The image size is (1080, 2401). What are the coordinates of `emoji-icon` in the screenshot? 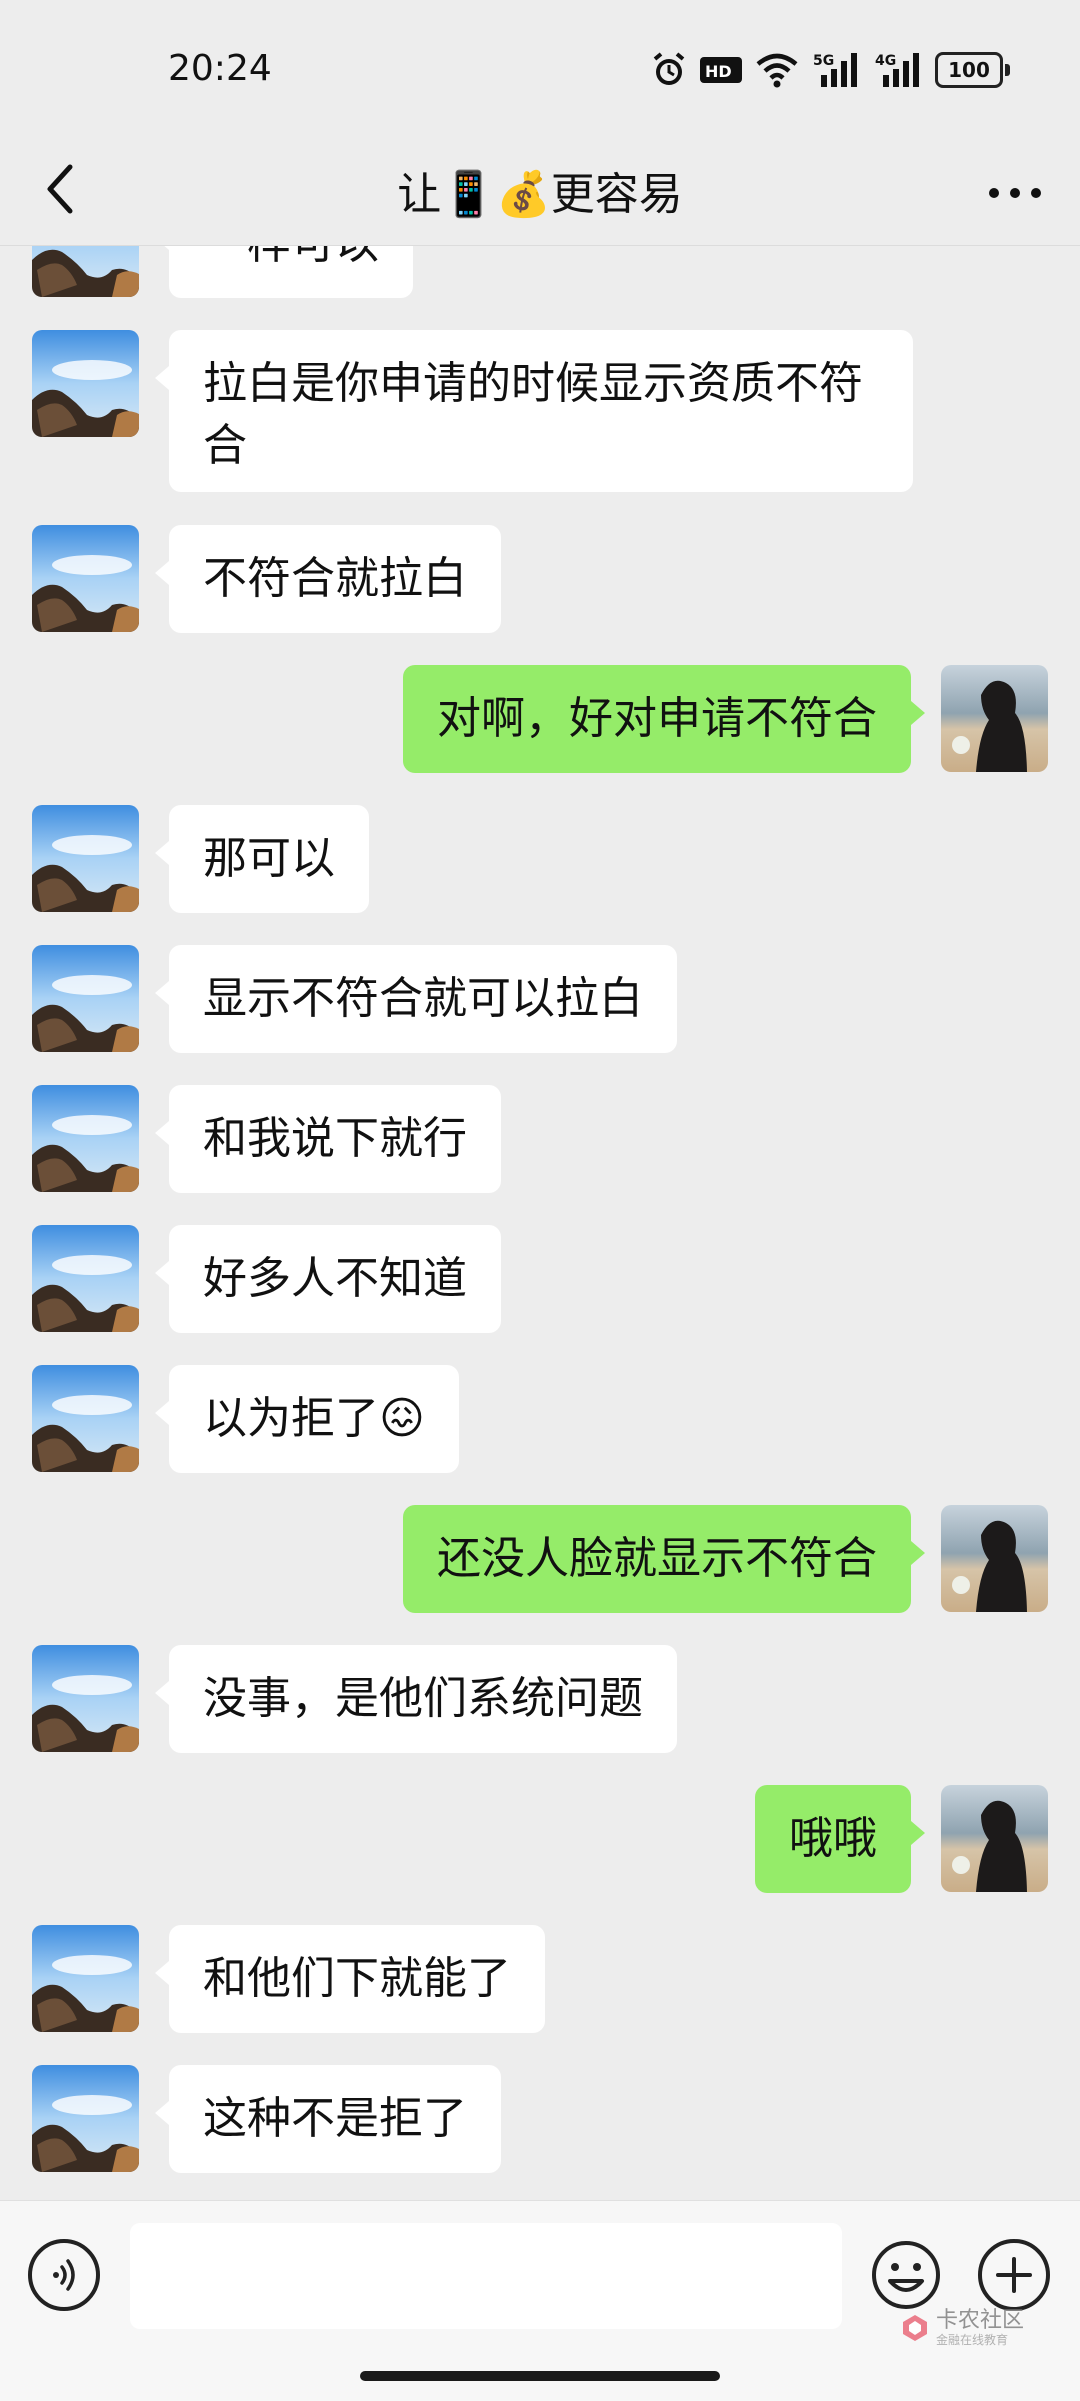 It's located at (906, 2275).